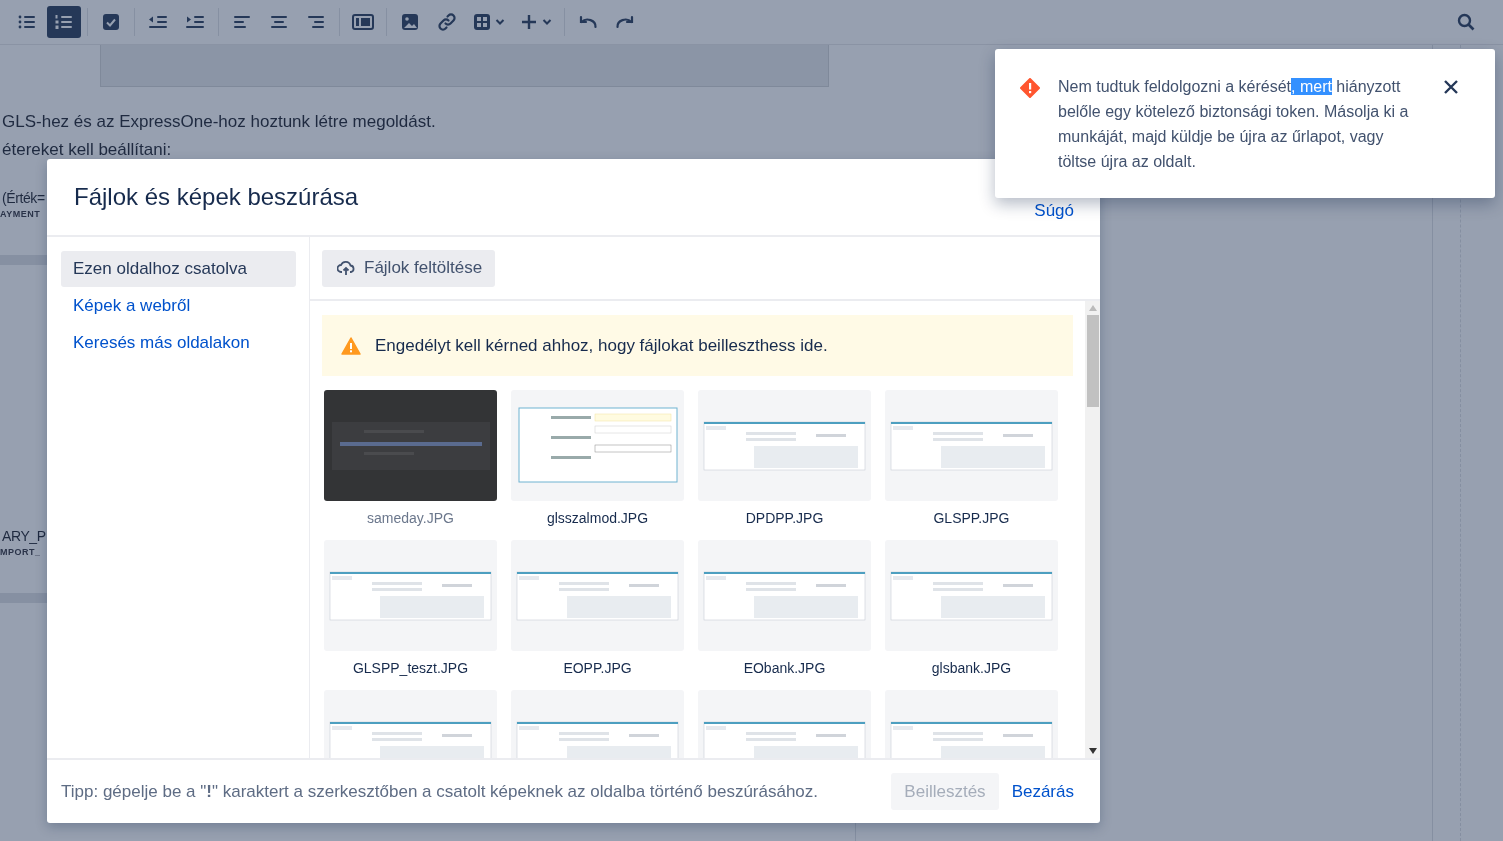 This screenshot has width=1503, height=841. I want to click on warning-icon, so click(351, 345).